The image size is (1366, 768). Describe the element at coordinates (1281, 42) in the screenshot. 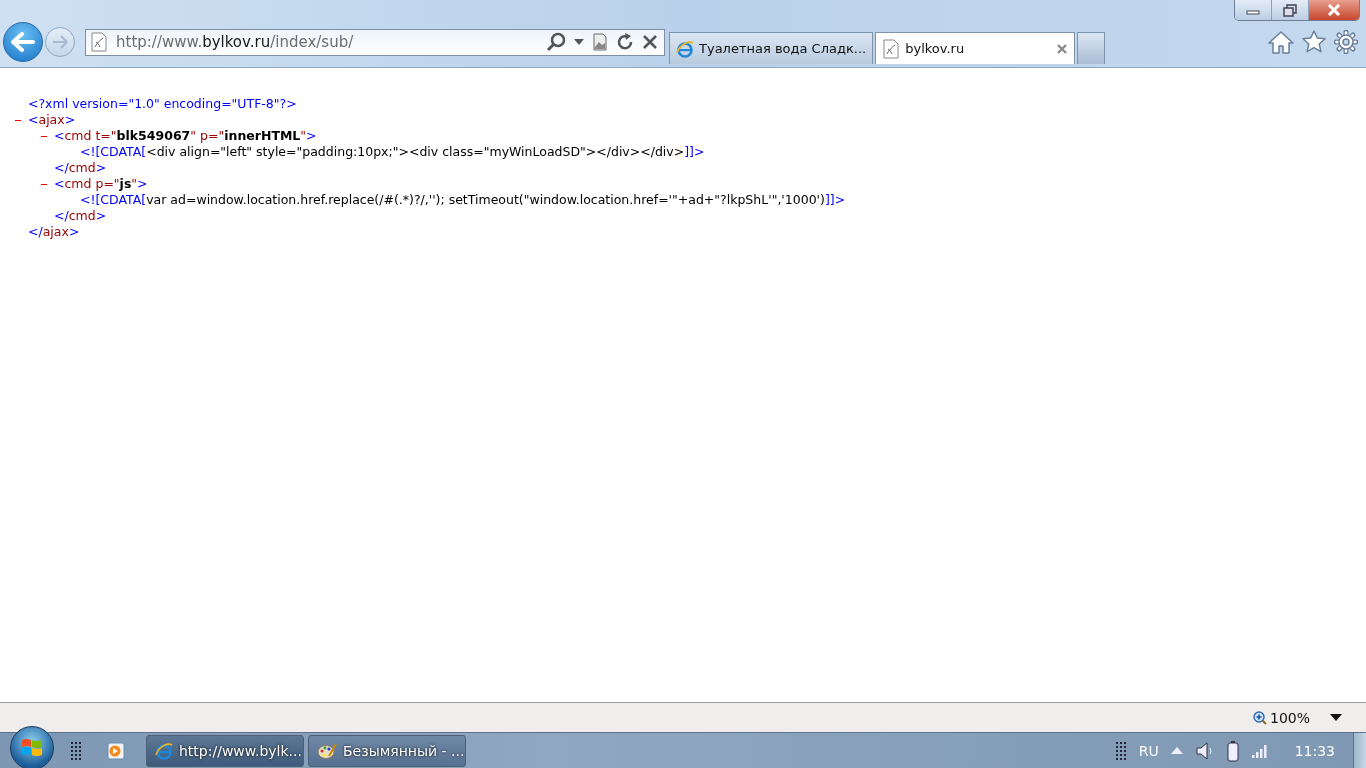

I see `home-icon` at that location.